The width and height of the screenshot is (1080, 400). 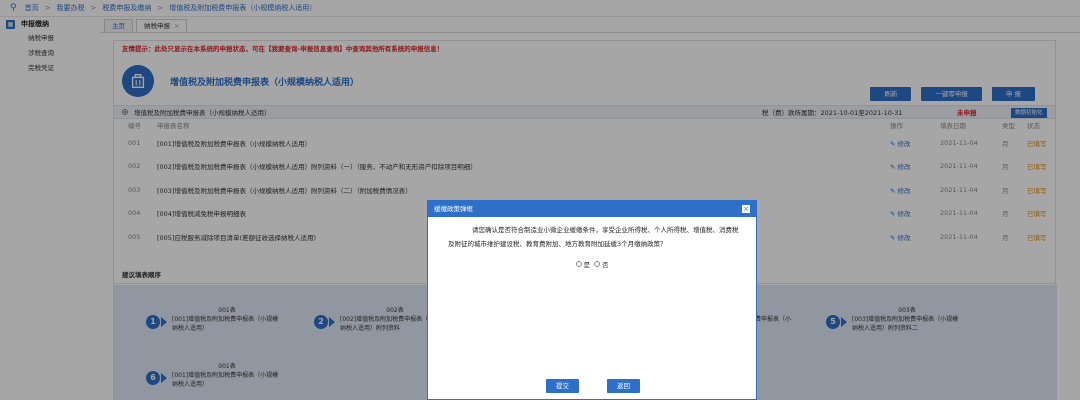 I want to click on back-button: 返回, so click(x=623, y=386).